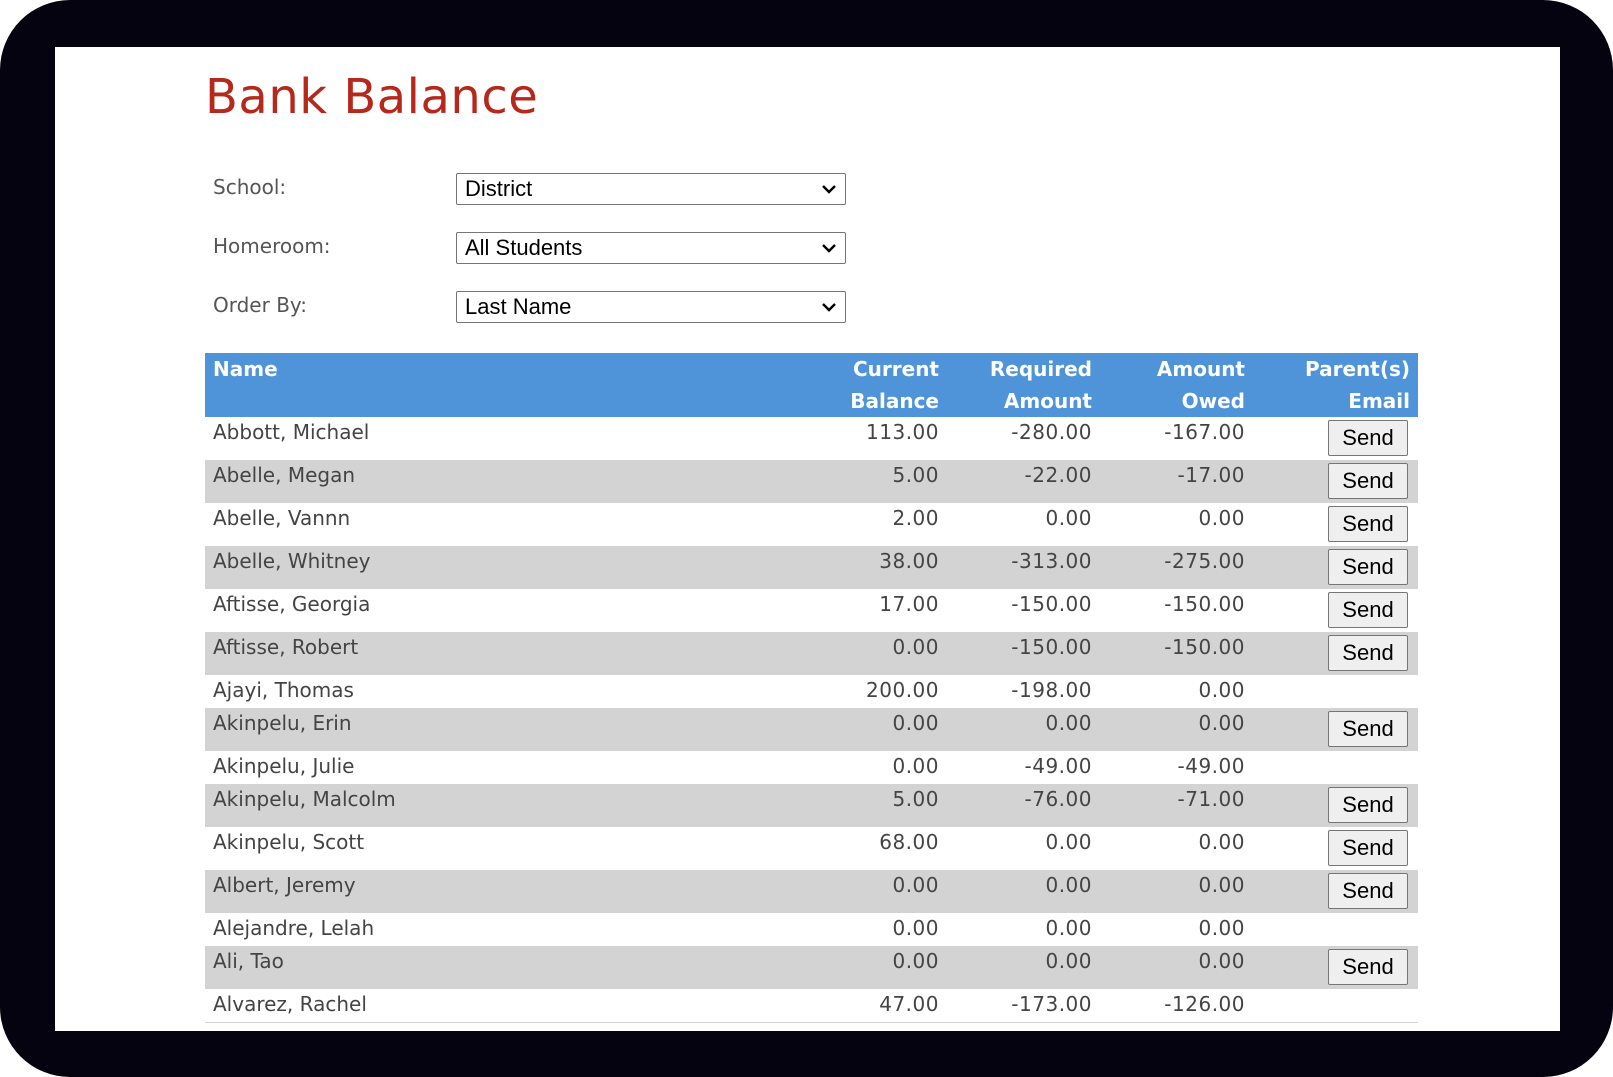  Describe the element at coordinates (902, 432) in the screenshot. I see `cell-current-balance: 113.00` at that location.